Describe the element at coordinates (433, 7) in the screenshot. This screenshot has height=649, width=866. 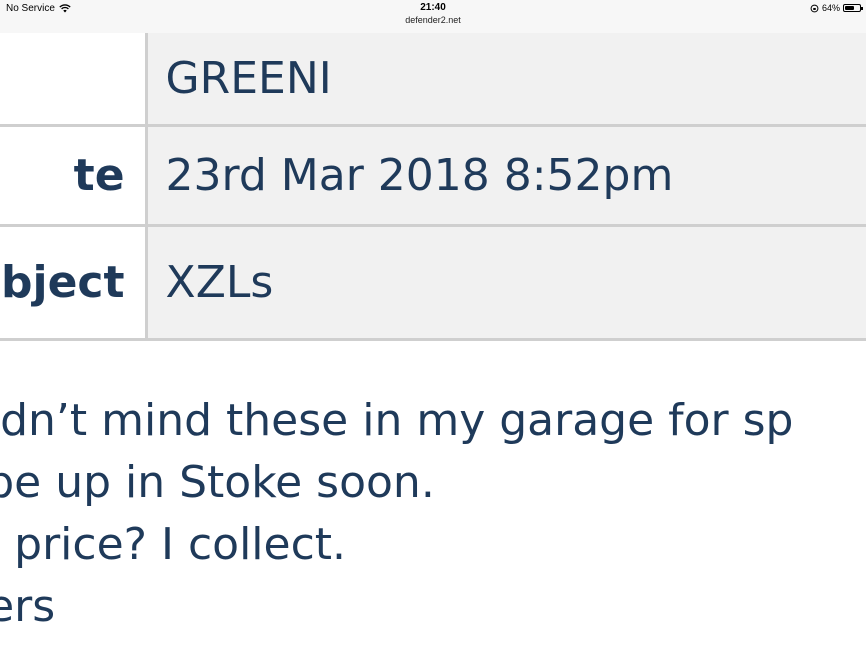
I see `status-time: 21:40` at that location.